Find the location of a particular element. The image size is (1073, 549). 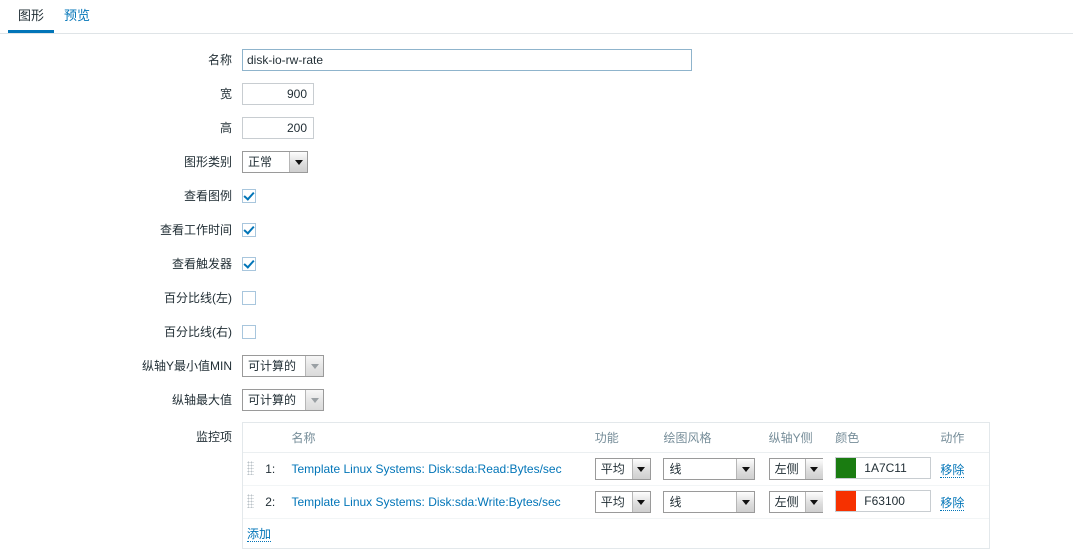

row-y-side-cell: 左侧 is located at coordinates (798, 502).